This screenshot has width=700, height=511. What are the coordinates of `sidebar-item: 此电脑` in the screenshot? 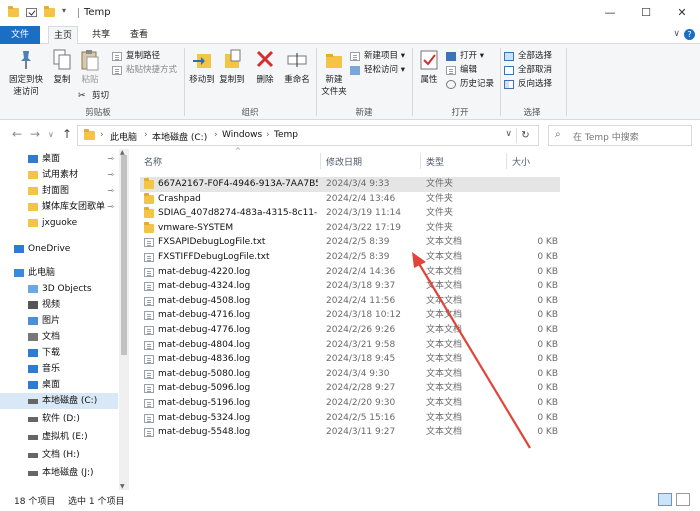 It's located at (59, 273).